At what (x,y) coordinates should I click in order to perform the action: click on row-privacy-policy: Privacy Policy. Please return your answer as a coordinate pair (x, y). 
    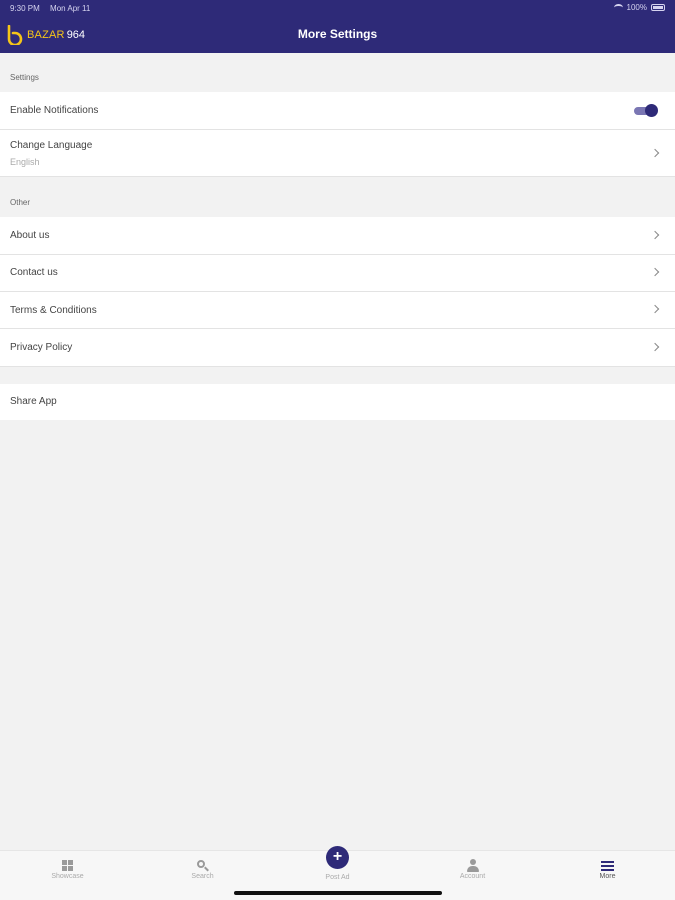
    Looking at the image, I should click on (337, 348).